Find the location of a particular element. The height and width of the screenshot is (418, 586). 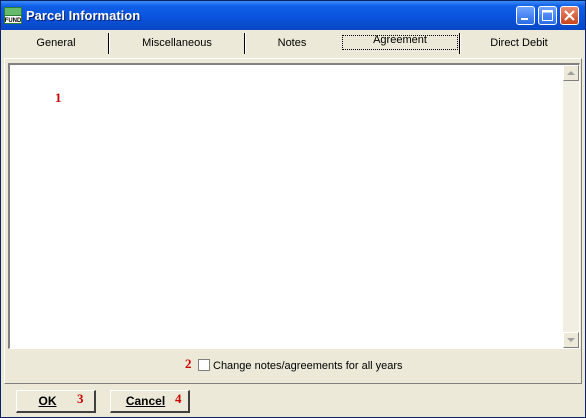

tab-notes-label: Notes is located at coordinates (292, 43).